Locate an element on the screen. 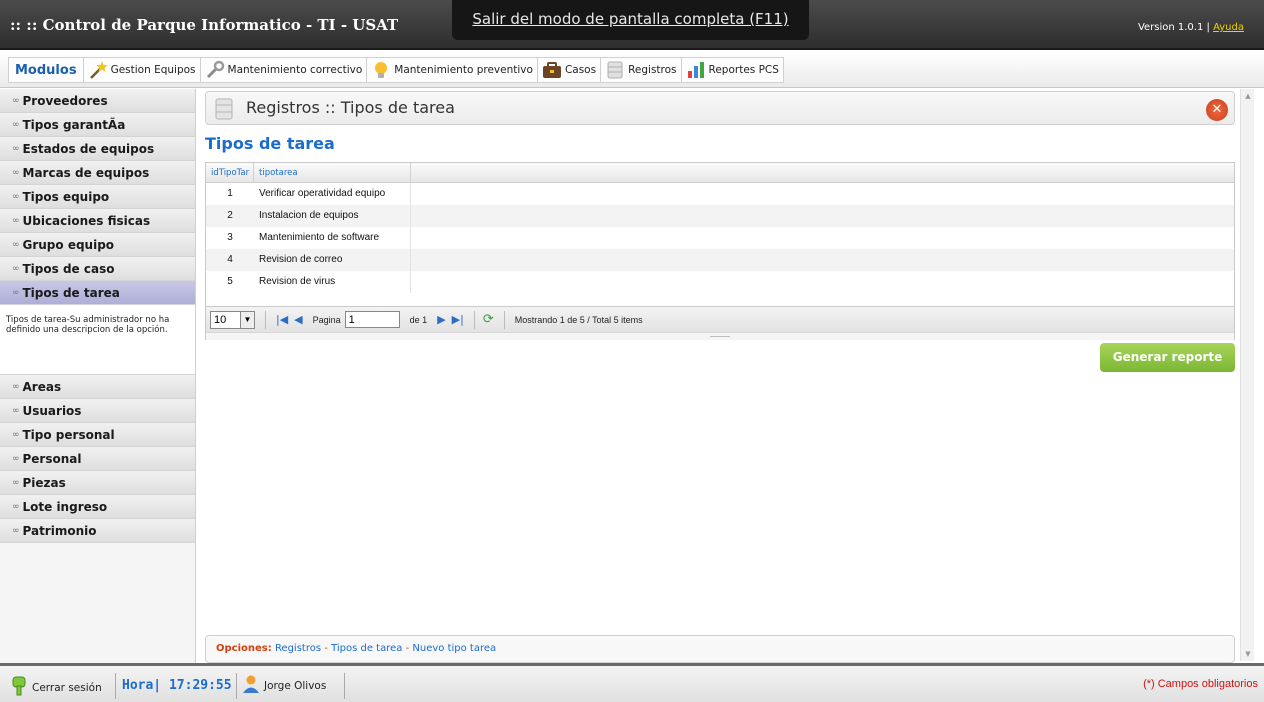 This screenshot has height=702, width=1264. logout-button: Cerrar sesión is located at coordinates (56, 688).